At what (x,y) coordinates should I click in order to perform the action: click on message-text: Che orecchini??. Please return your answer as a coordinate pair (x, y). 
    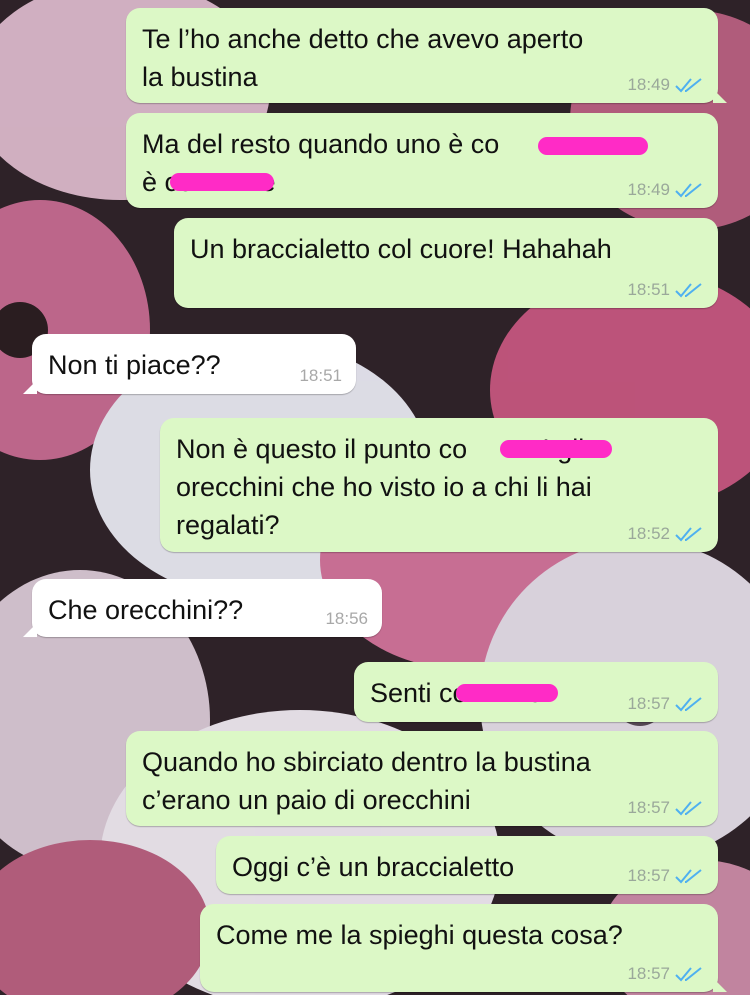
    Looking at the image, I should click on (146, 610).